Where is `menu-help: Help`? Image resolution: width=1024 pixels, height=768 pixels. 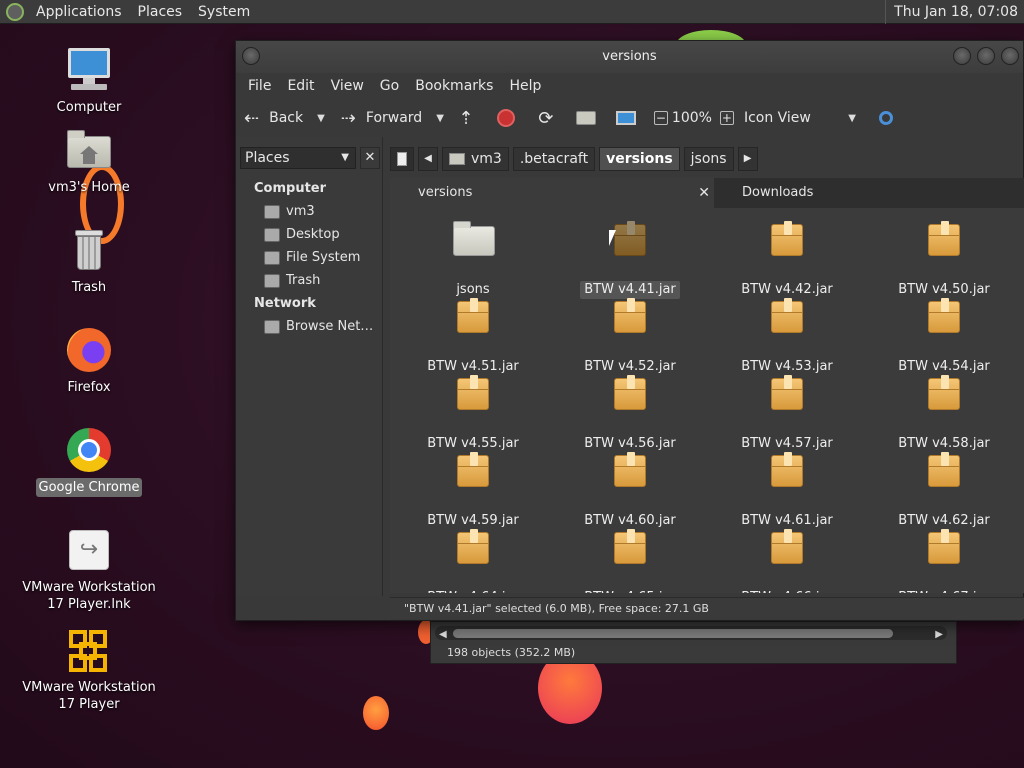
menu-help: Help is located at coordinates (525, 86).